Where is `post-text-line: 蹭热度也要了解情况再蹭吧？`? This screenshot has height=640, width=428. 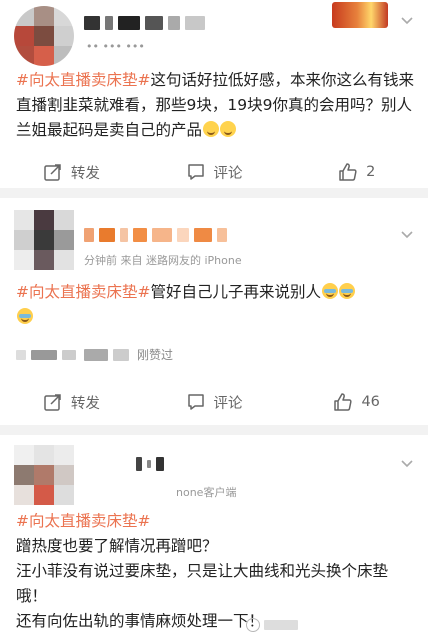 post-text-line: 蹭热度也要了解情况再蹭吧？ is located at coordinates (117, 546).